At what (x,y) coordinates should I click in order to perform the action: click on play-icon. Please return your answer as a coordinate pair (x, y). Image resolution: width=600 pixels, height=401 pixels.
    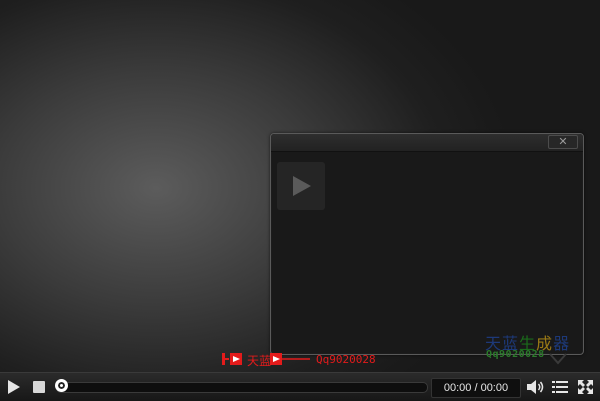
    Looking at the image, I should click on (302, 186).